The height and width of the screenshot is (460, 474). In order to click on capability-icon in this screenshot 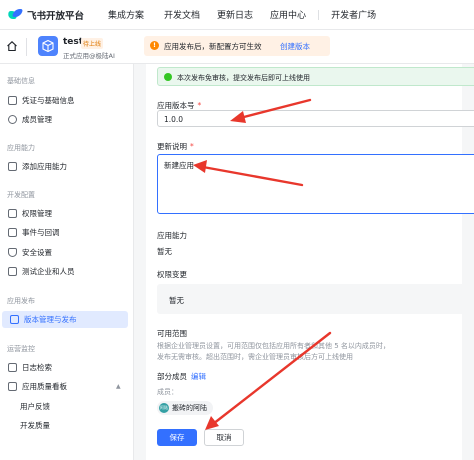, I will do `click(12, 166)`.